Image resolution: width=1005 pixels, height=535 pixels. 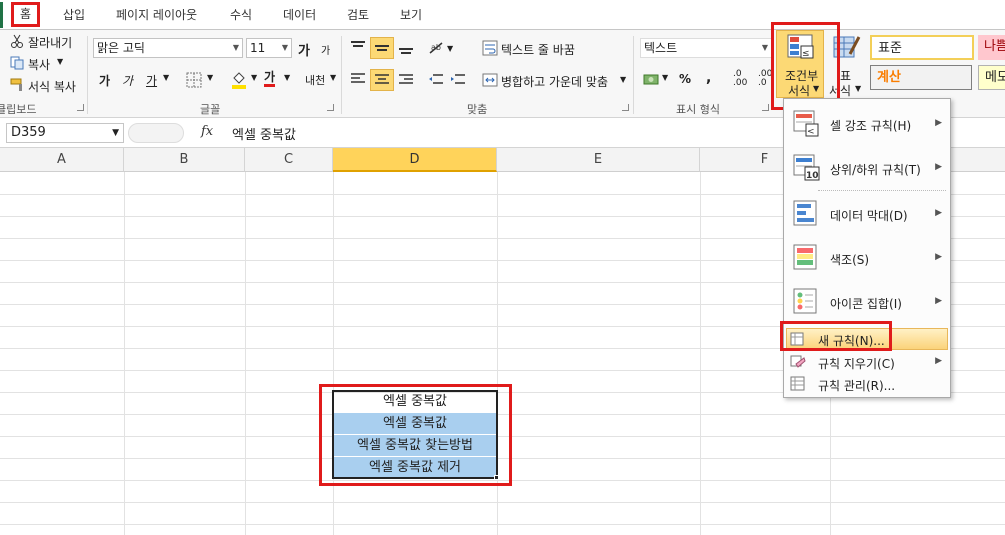 What do you see at coordinates (304, 49) in the screenshot?
I see `grow-font-button: 가` at bounding box center [304, 49].